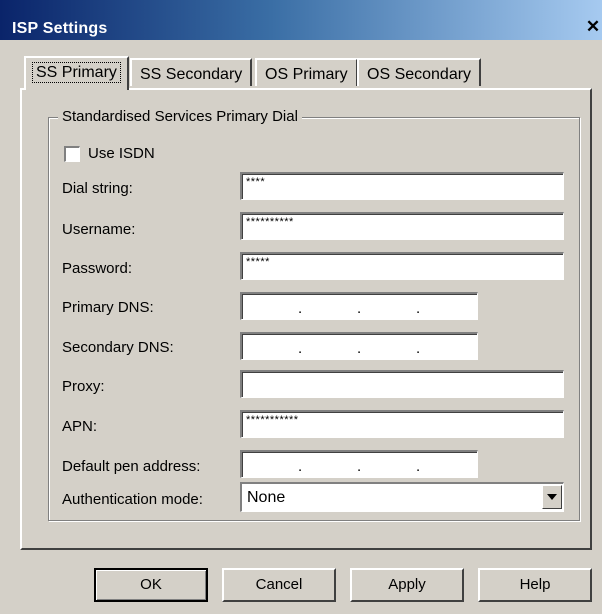 This screenshot has height=614, width=602. What do you see at coordinates (402, 424) in the screenshot?
I see `apn-field: ***********` at bounding box center [402, 424].